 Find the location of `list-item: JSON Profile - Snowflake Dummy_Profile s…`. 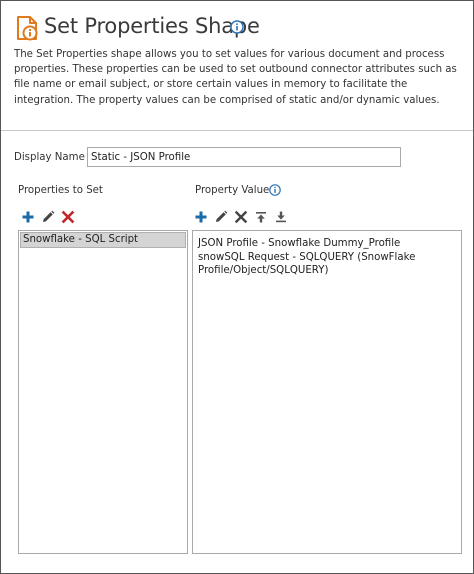

list-item: JSON Profile - Snowflake Dummy_Profile s… is located at coordinates (318, 257).